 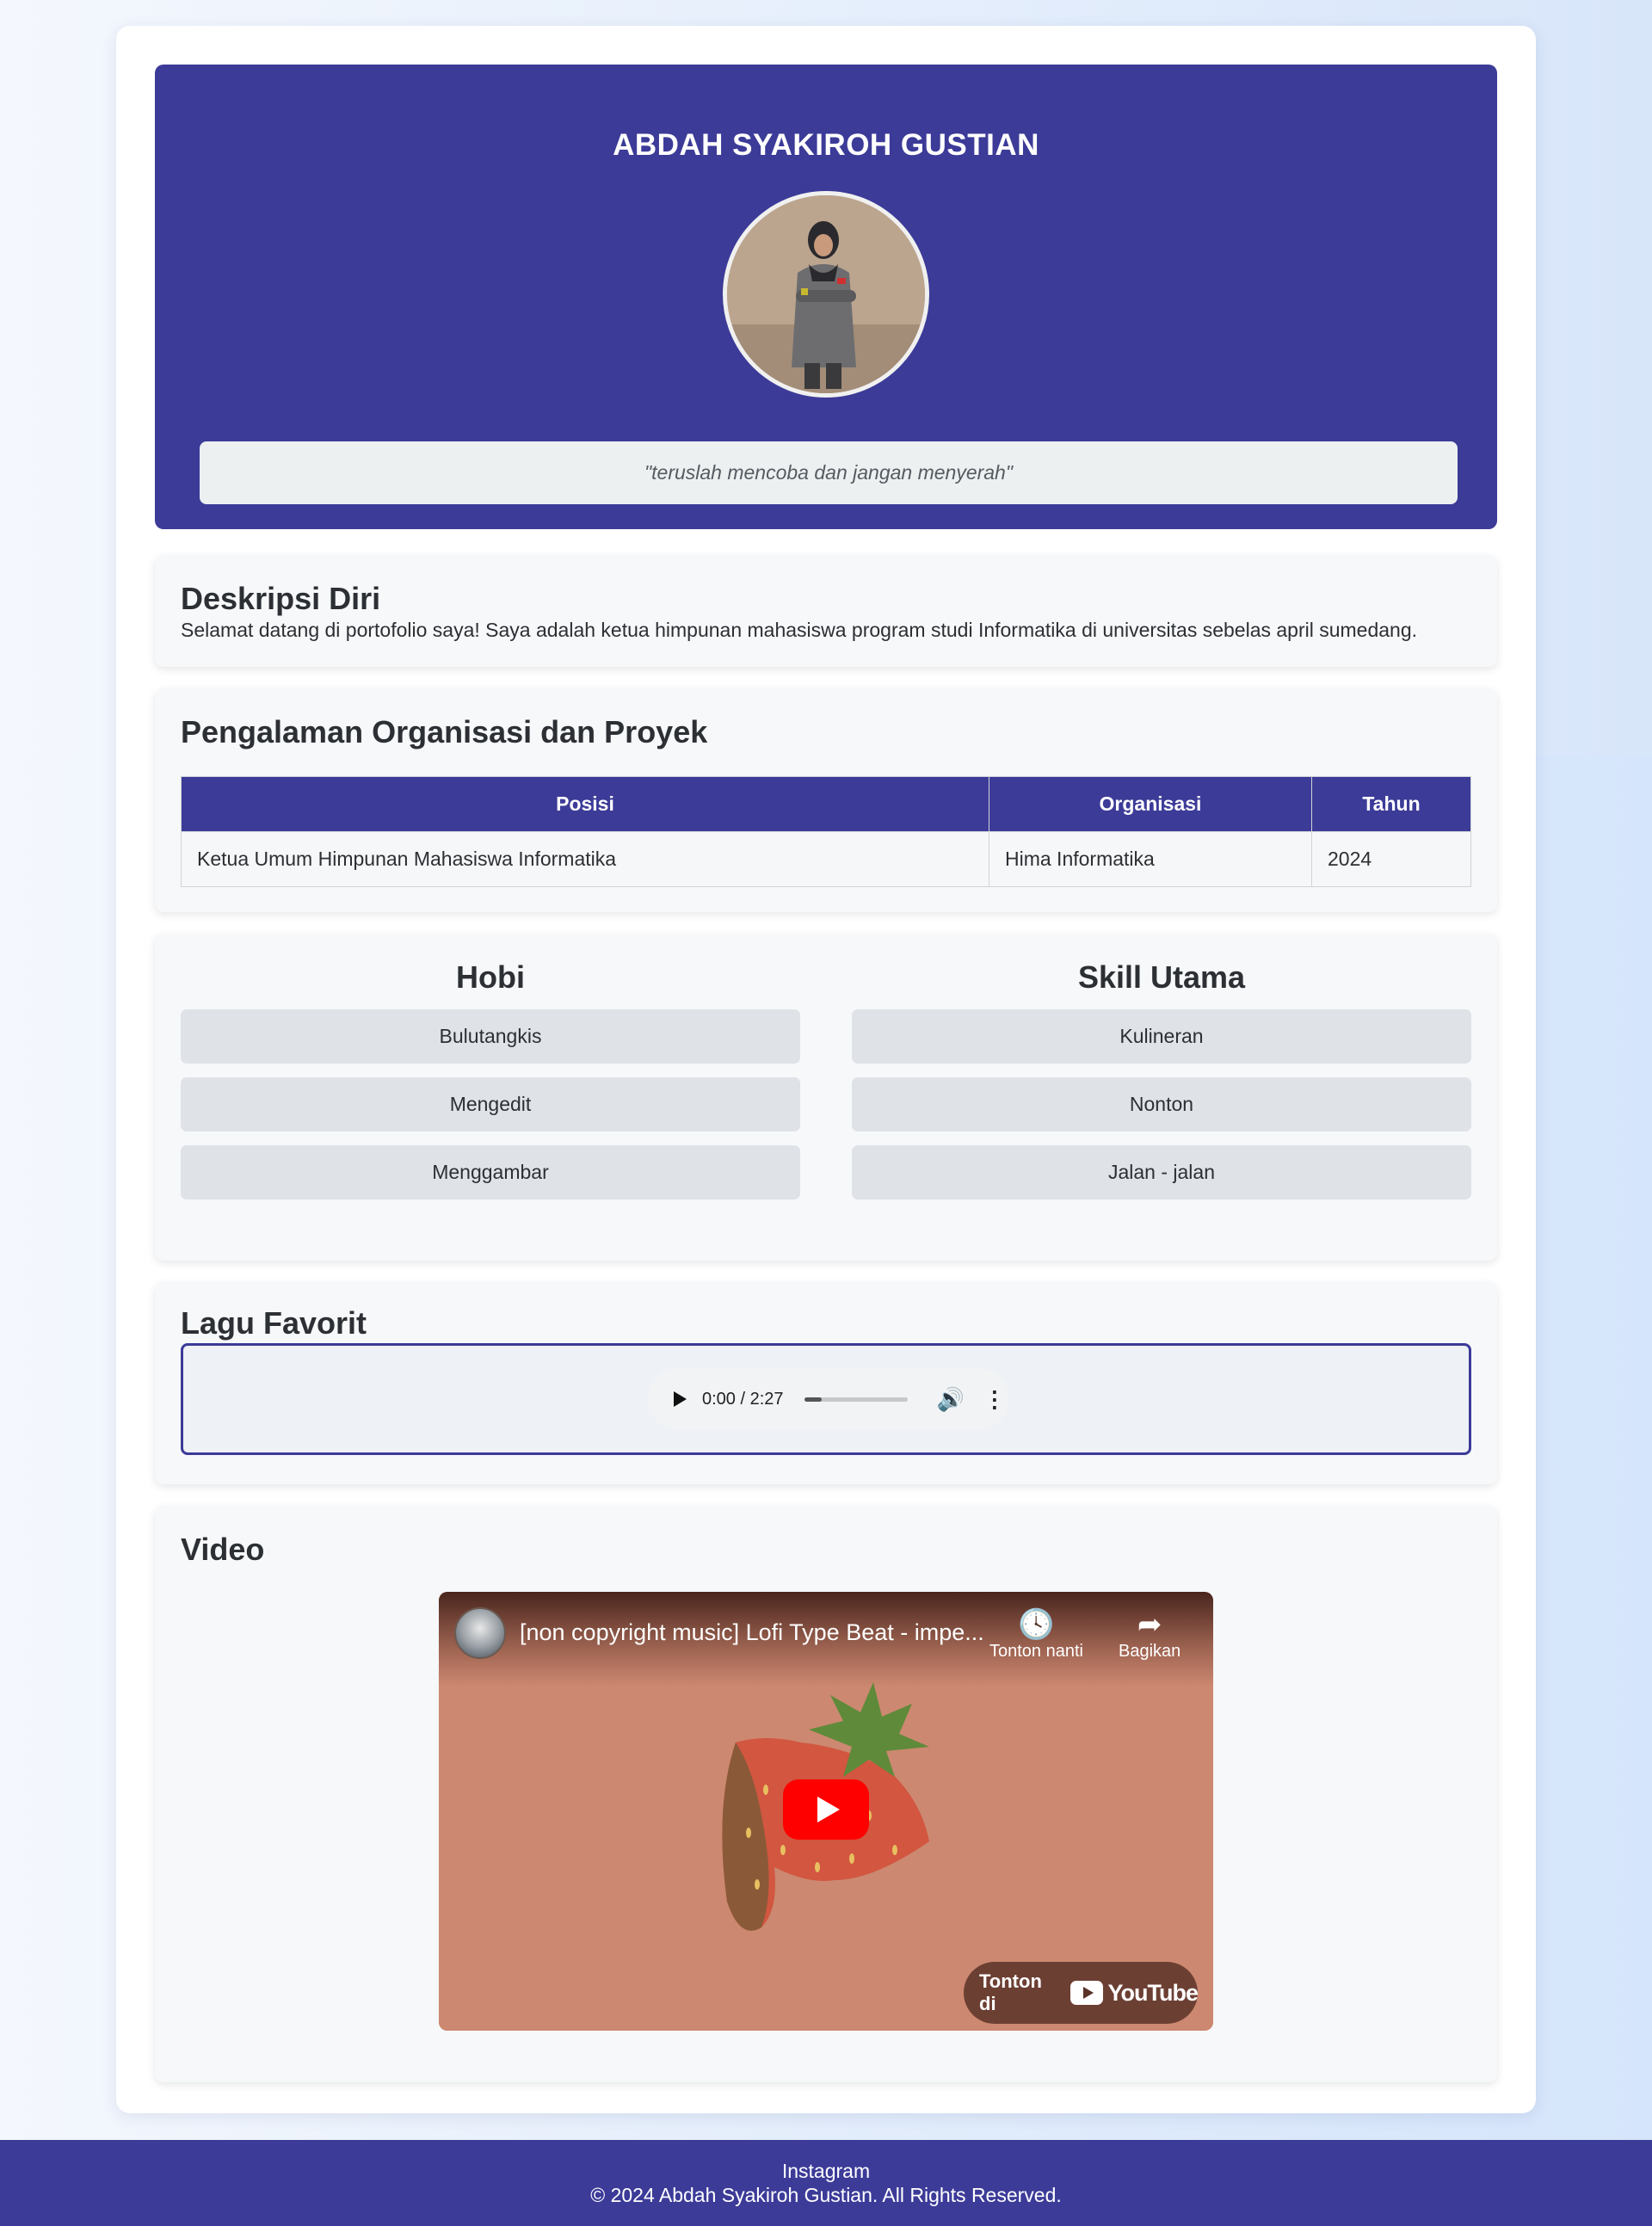 I want to click on watch-later-button: 🕓 Tonton nanti, so click(x=1036, y=1634).